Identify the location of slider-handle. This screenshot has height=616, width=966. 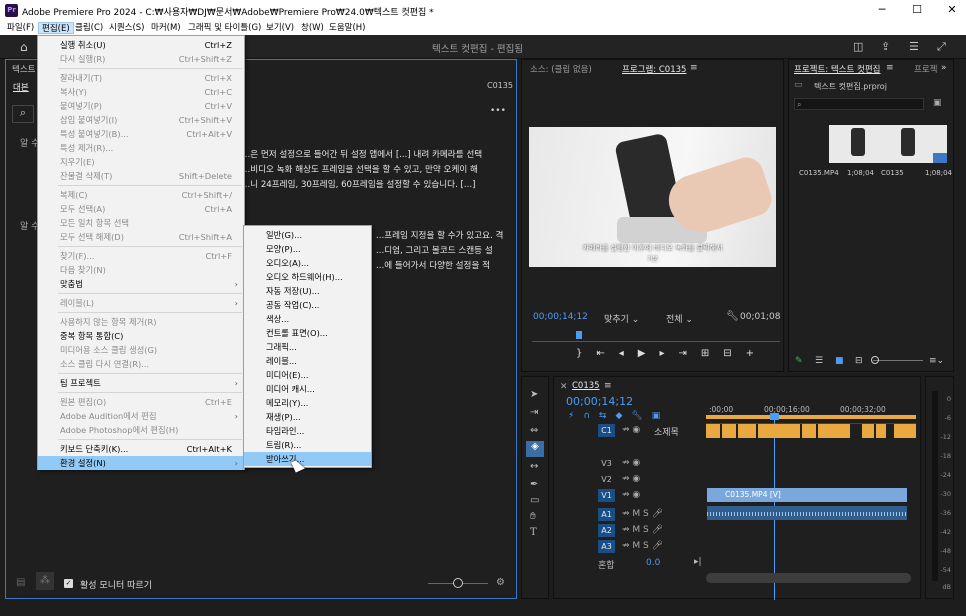
(875, 360).